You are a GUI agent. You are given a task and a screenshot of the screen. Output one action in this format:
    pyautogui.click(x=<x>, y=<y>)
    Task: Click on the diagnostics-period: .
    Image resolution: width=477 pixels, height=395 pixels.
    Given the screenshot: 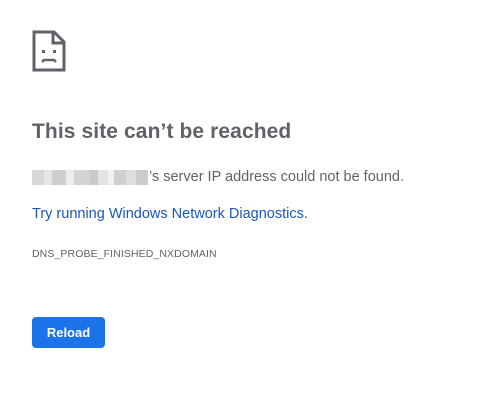 What is the action you would take?
    pyautogui.click(x=305, y=214)
    